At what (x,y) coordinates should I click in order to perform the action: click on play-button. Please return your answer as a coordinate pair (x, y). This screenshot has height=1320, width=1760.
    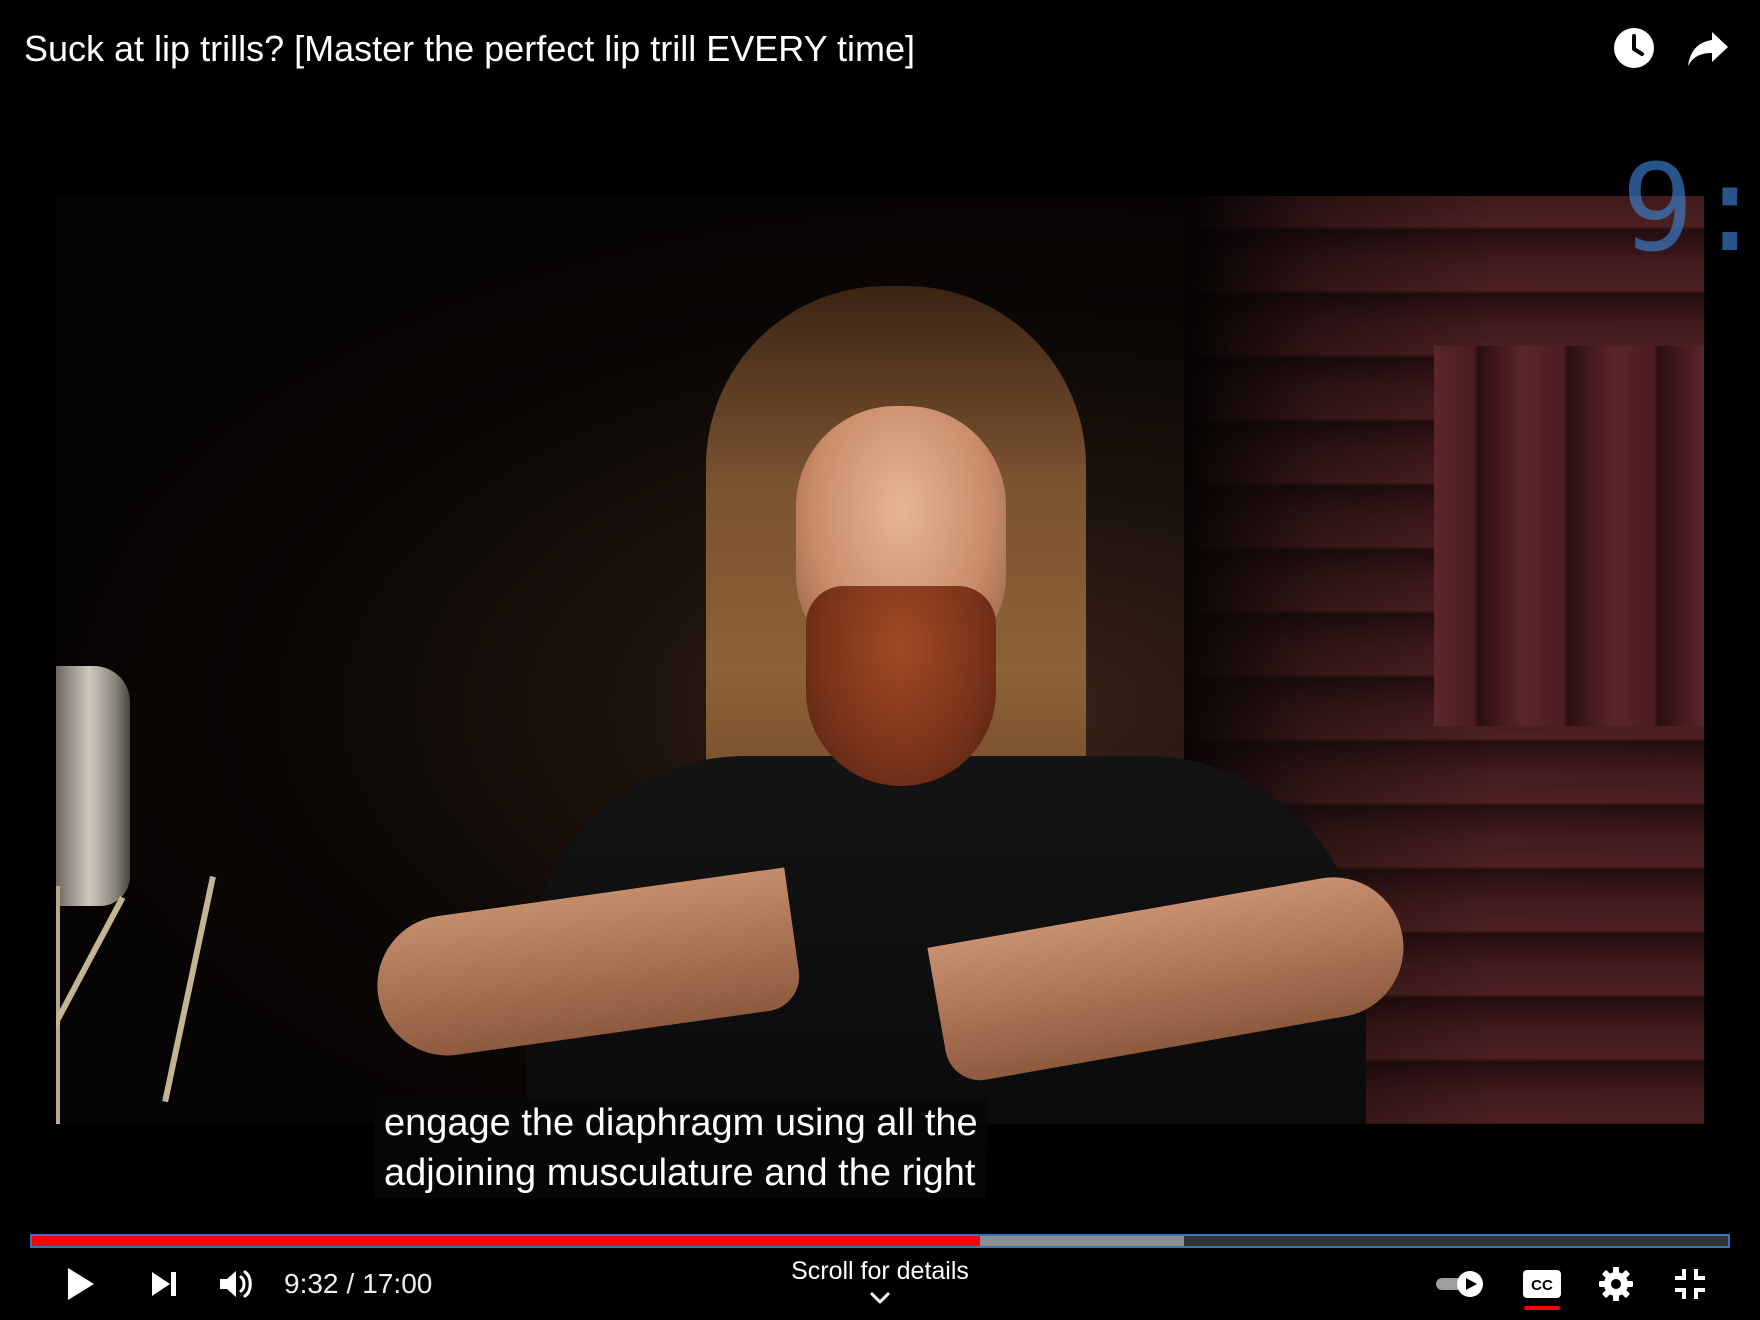
    Looking at the image, I should click on (80, 1284).